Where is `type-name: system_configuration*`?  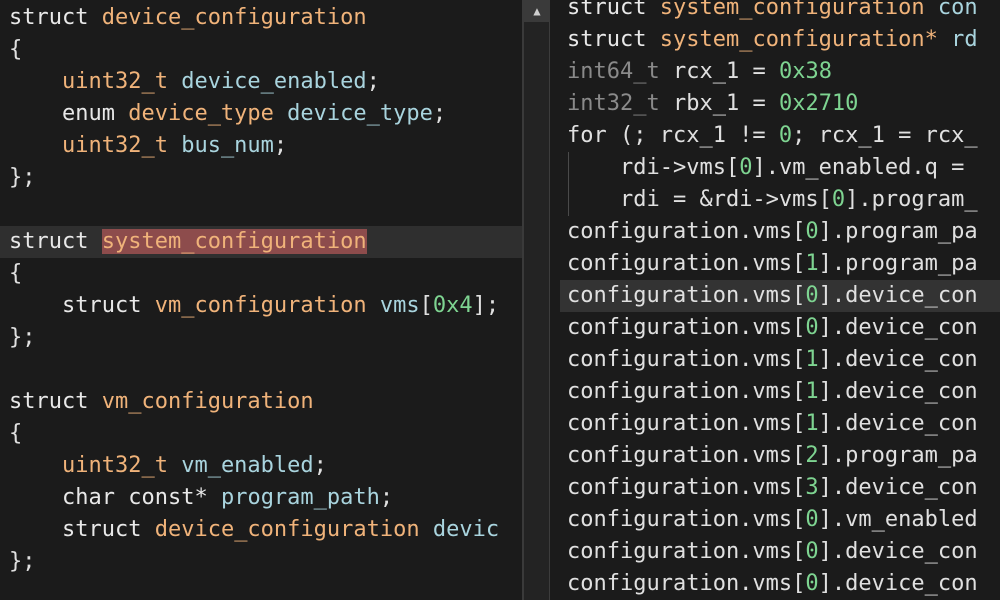 type-name: system_configuration* is located at coordinates (799, 39).